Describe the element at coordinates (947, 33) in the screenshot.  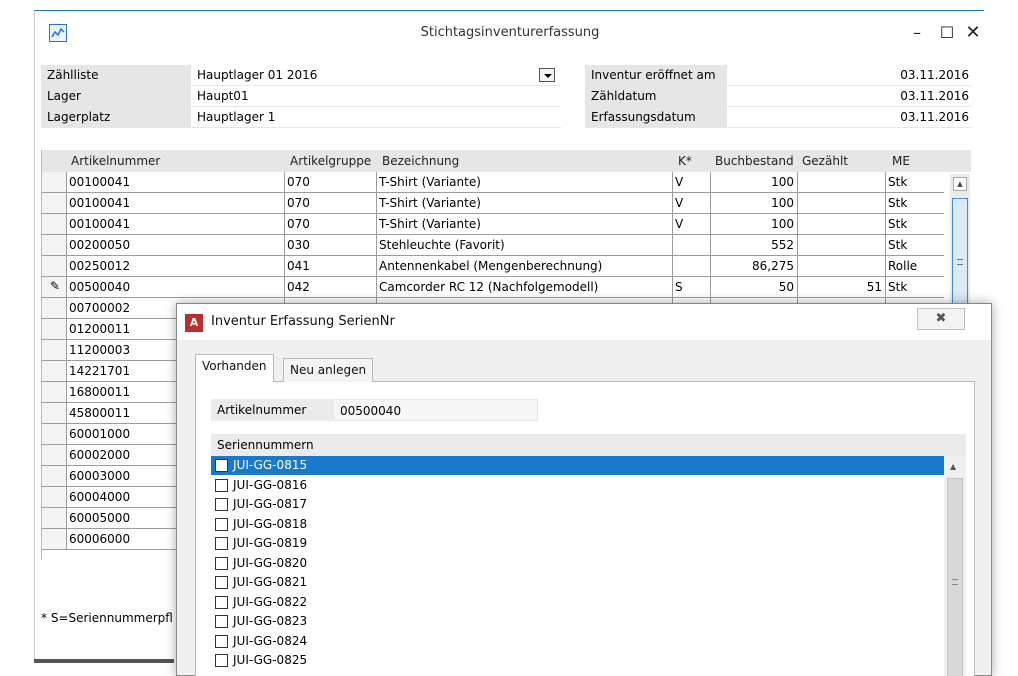
I see `maximize-button: ☐` at that location.